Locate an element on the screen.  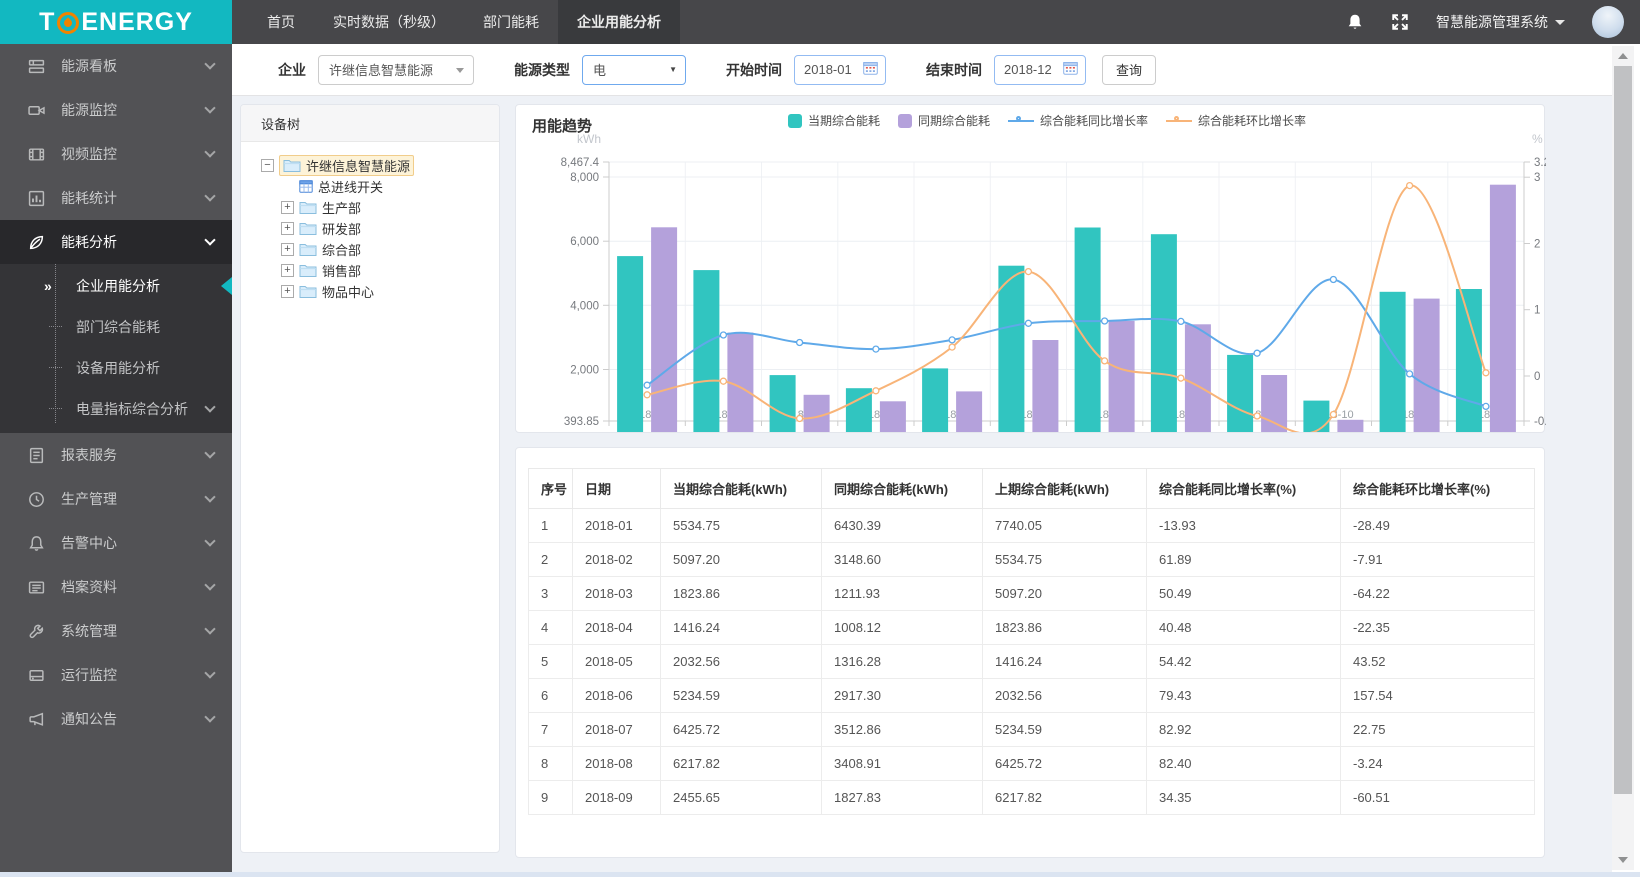
tree-node-label: 销售部 is located at coordinates (342, 271).